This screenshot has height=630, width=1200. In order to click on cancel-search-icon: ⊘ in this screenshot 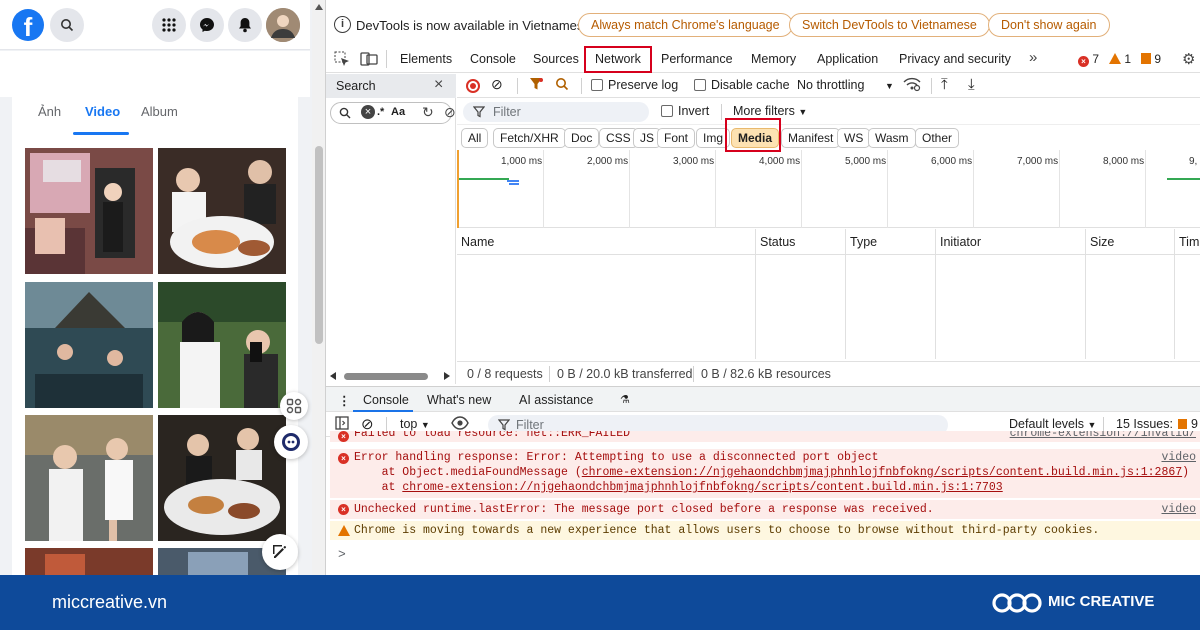, I will do `click(450, 112)`.